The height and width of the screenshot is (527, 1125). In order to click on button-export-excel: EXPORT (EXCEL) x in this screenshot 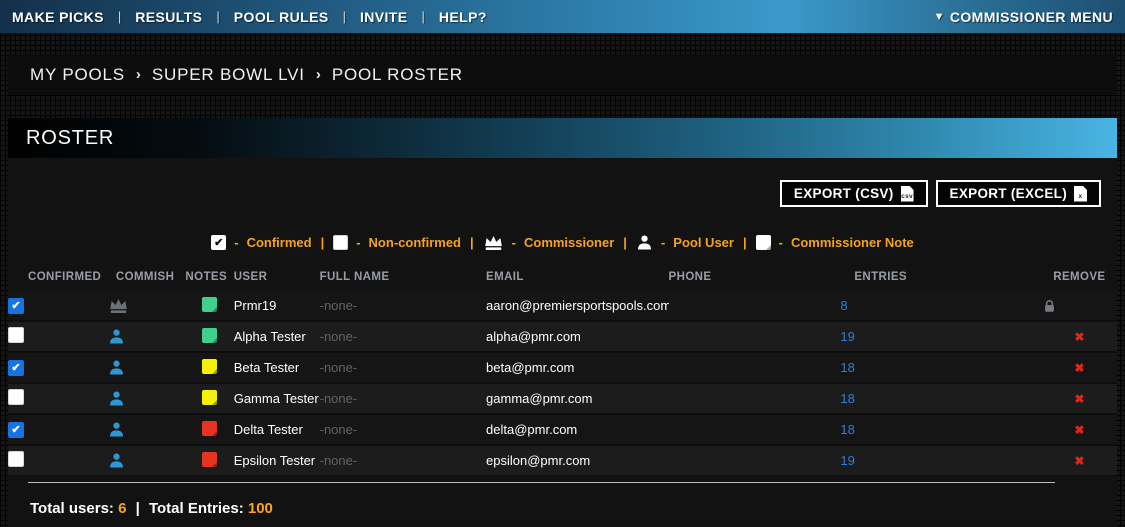, I will do `click(1018, 193)`.